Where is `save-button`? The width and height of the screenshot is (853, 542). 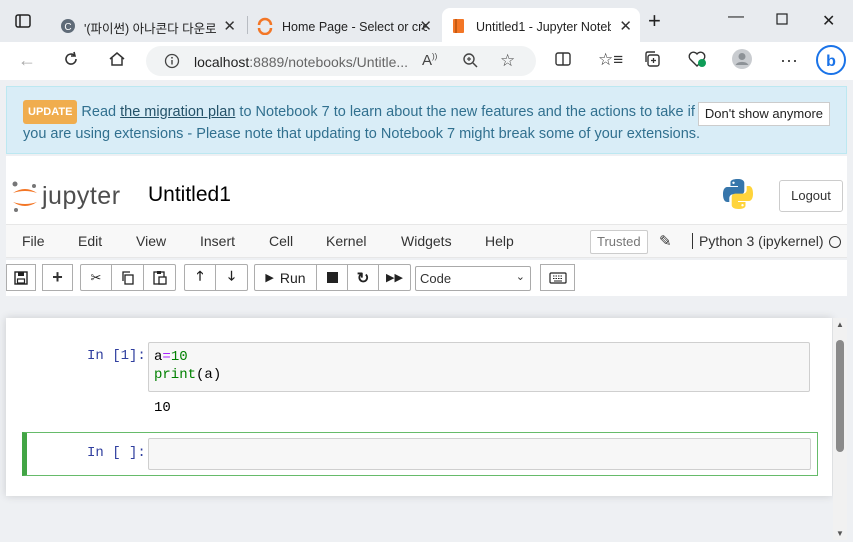 save-button is located at coordinates (21, 277).